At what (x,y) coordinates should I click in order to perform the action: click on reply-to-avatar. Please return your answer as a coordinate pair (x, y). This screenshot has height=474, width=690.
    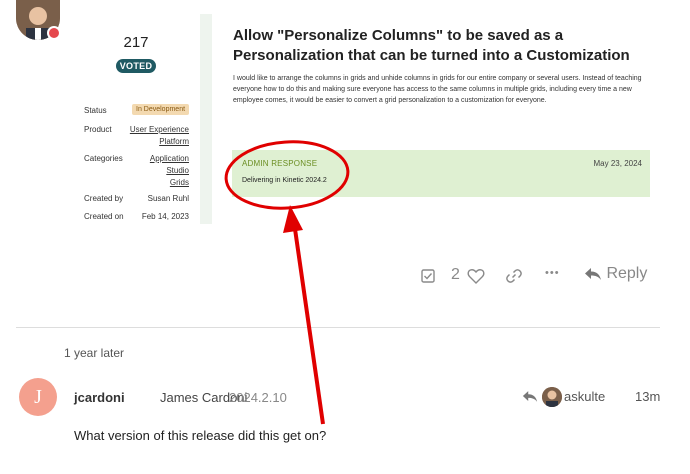
    Looking at the image, I should click on (552, 397).